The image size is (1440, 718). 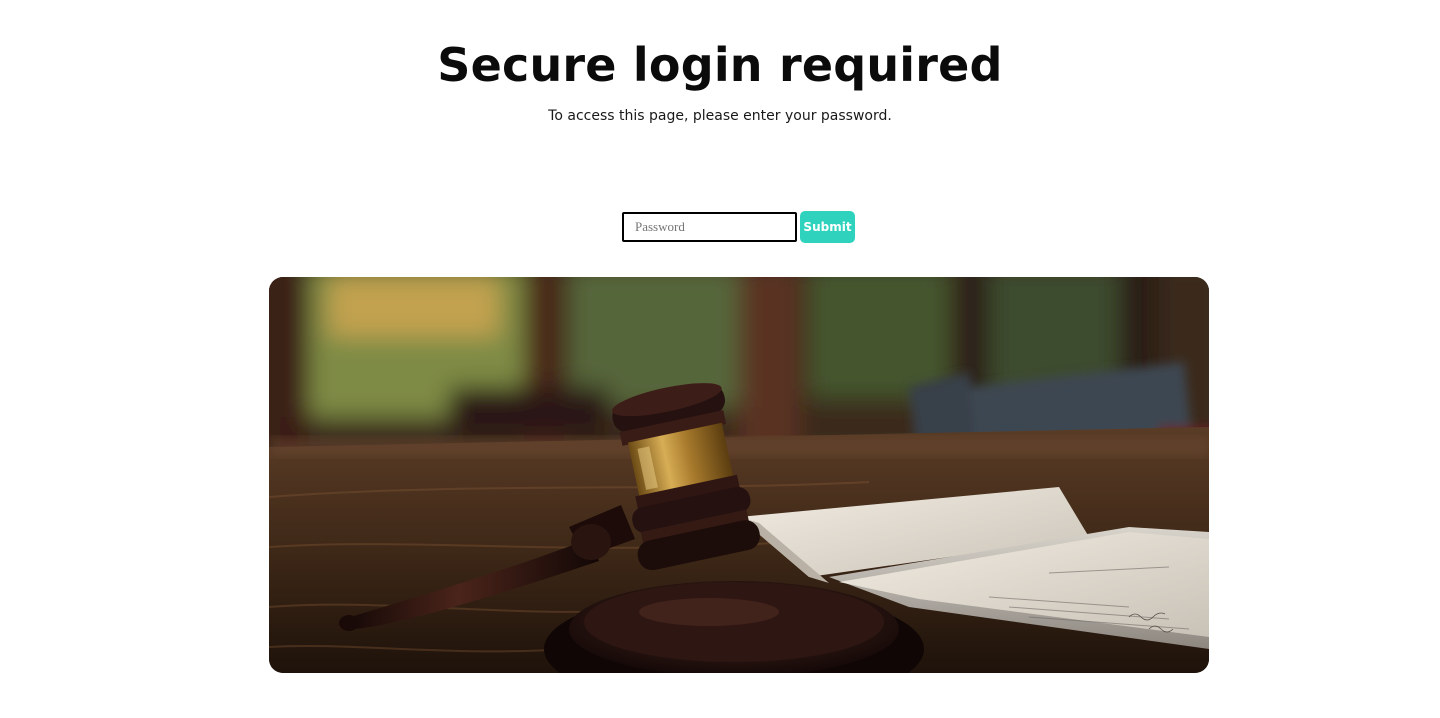 What do you see at coordinates (720, 65) in the screenshot?
I see `page-title: Secure login required` at bounding box center [720, 65].